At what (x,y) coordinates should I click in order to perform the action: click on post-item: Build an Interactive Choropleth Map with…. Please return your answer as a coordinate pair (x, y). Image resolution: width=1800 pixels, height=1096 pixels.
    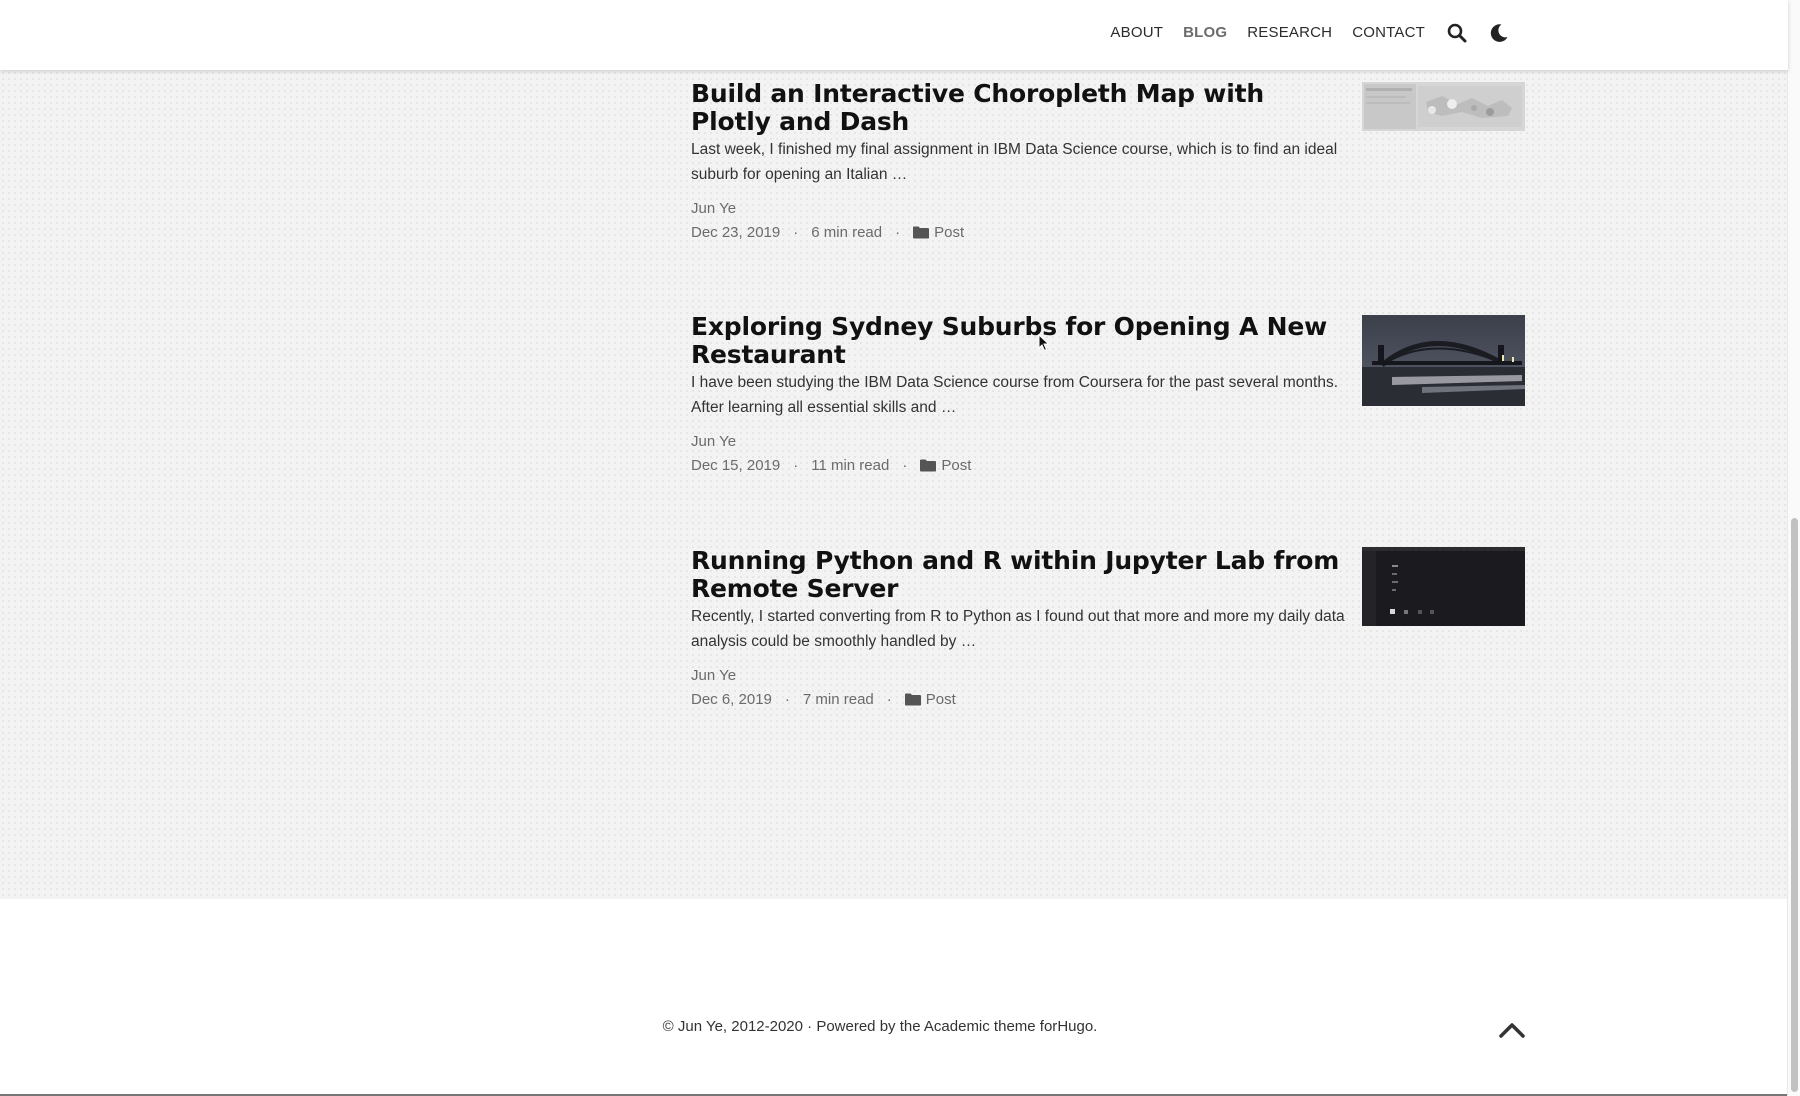
    Looking at the image, I should click on (1108, 160).